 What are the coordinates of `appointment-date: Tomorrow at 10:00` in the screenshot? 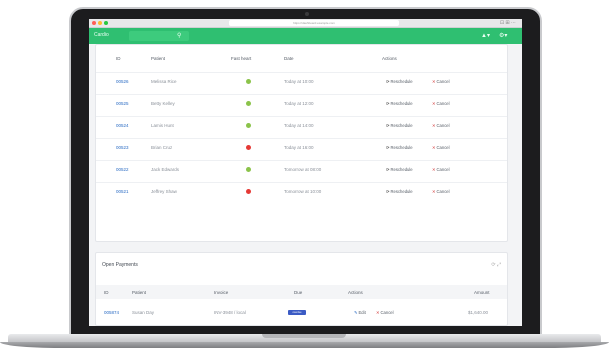 It's located at (303, 191).